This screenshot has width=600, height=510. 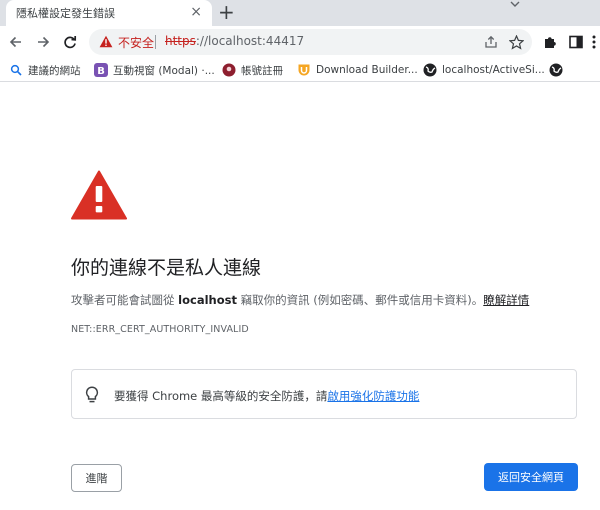 What do you see at coordinates (136, 42) in the screenshot?
I see `not-secure-label: 不安全` at bounding box center [136, 42].